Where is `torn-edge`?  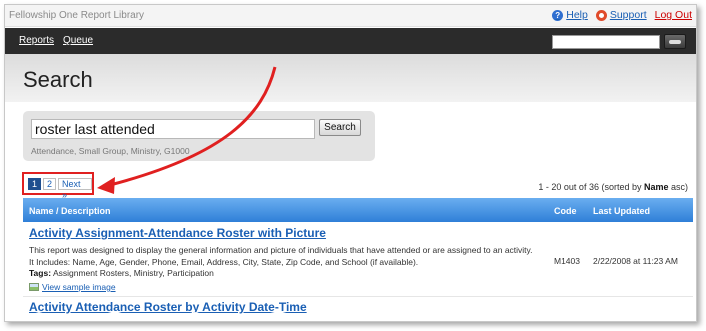
torn-edge is located at coordinates (350, 316).